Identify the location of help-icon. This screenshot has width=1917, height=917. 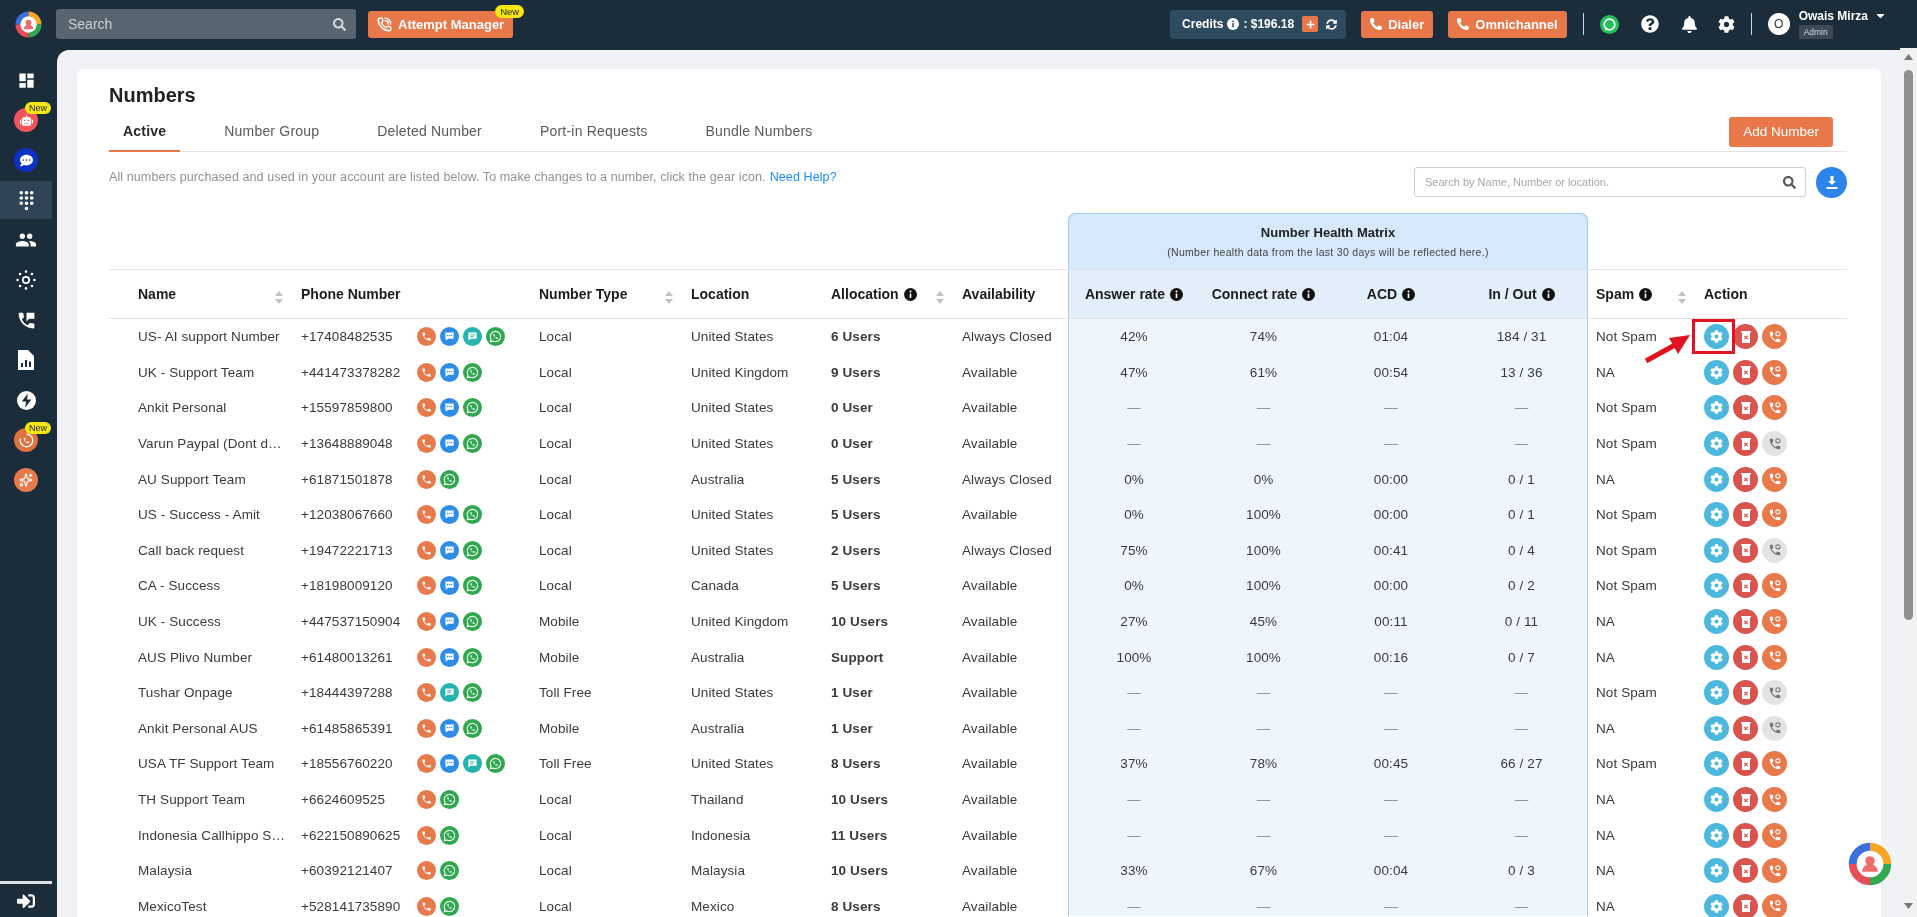
(1649, 24).